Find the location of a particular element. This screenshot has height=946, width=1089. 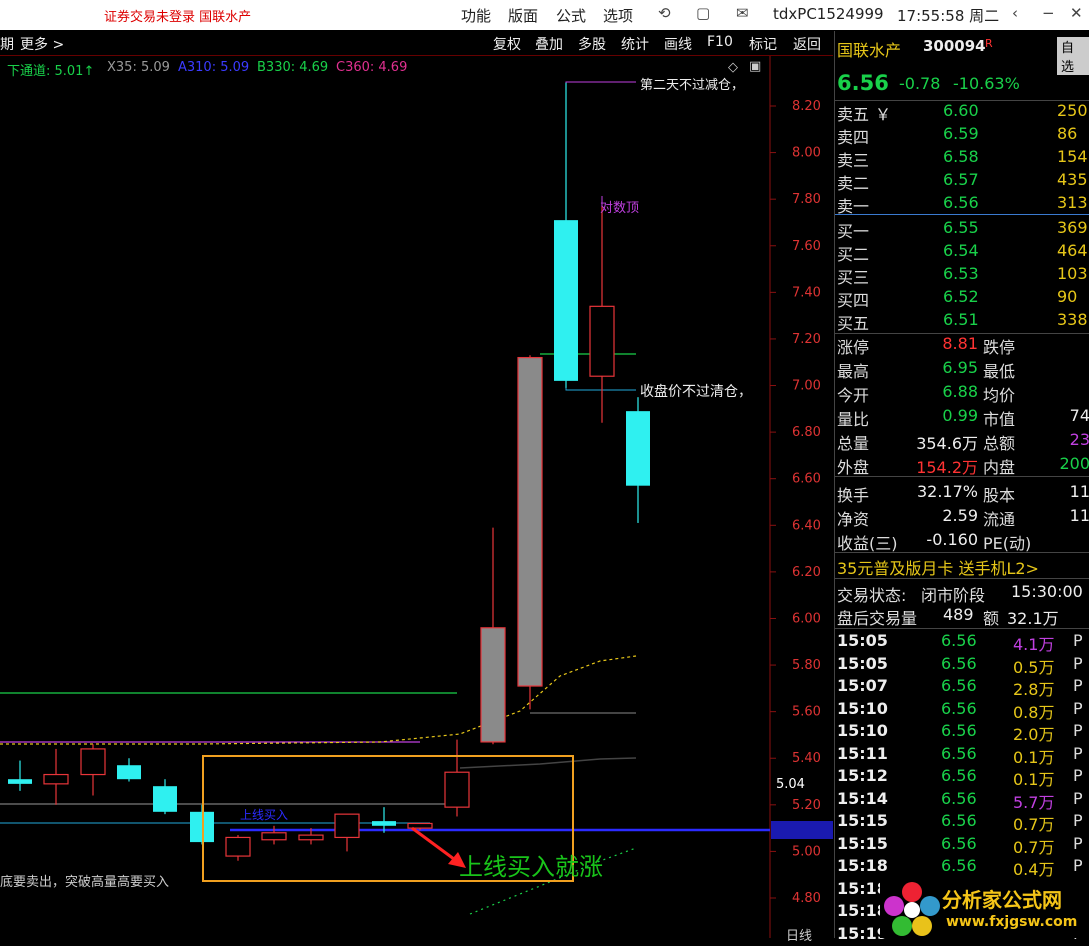

more-button: 更多 > is located at coordinates (42, 44).